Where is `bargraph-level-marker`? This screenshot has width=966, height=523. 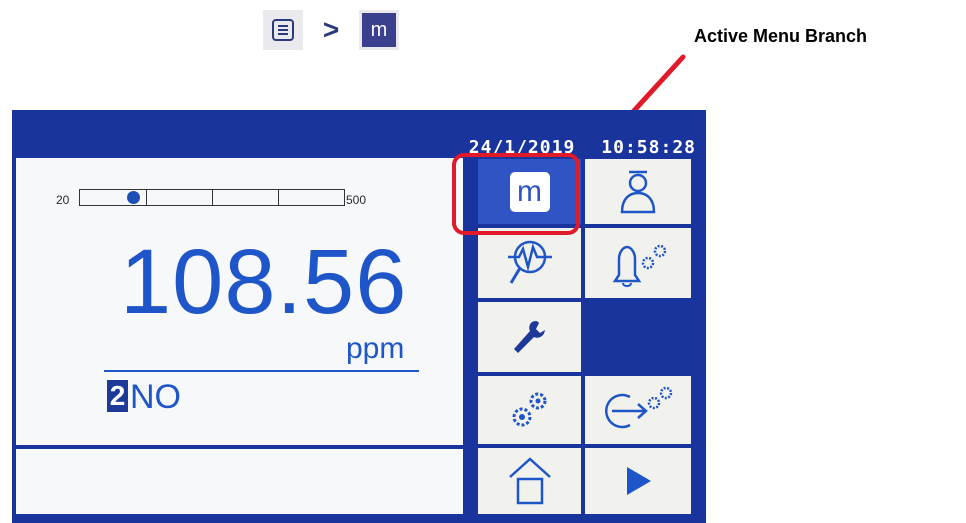 bargraph-level-marker is located at coordinates (133, 197).